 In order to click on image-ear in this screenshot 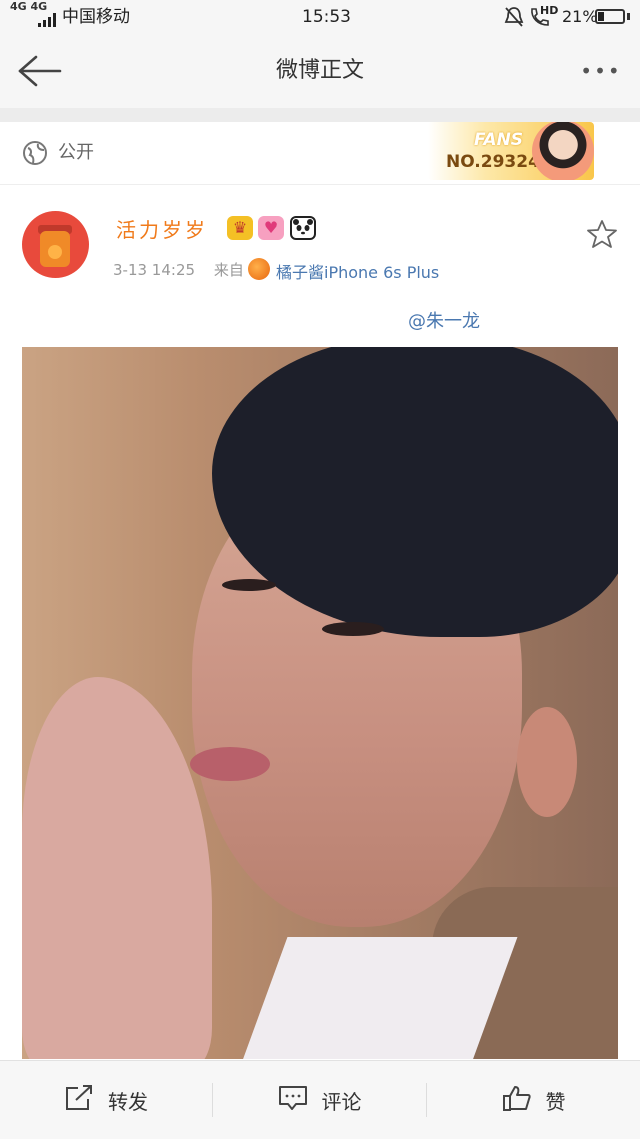, I will do `click(547, 762)`.